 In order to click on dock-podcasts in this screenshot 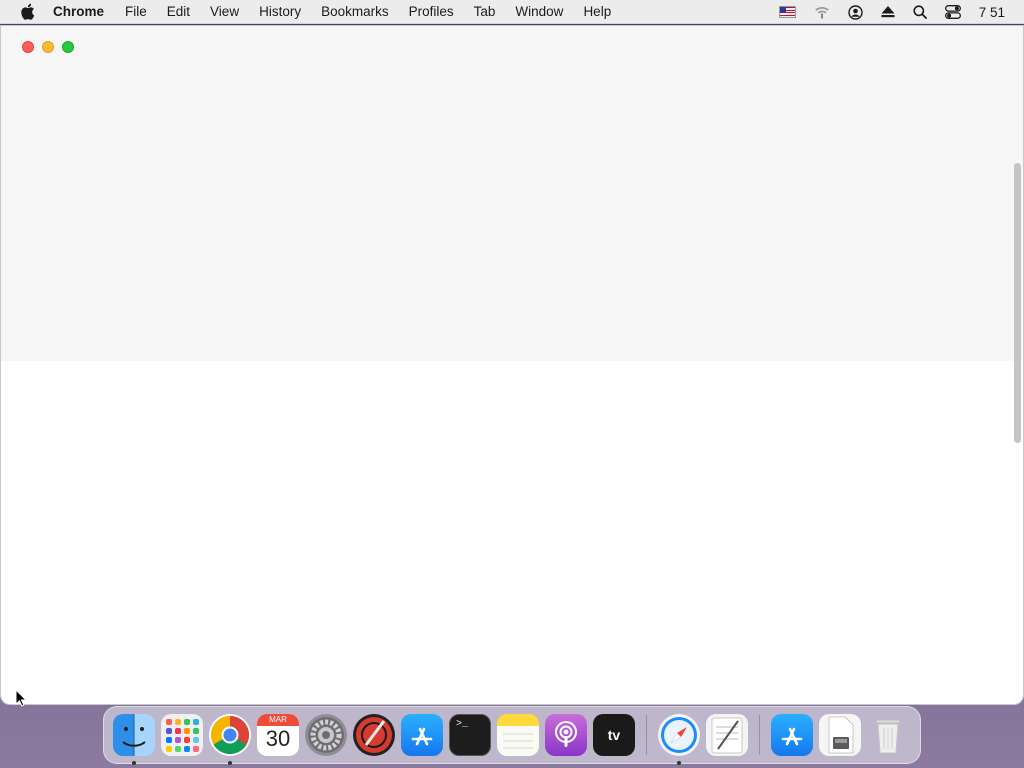, I will do `click(566, 735)`.